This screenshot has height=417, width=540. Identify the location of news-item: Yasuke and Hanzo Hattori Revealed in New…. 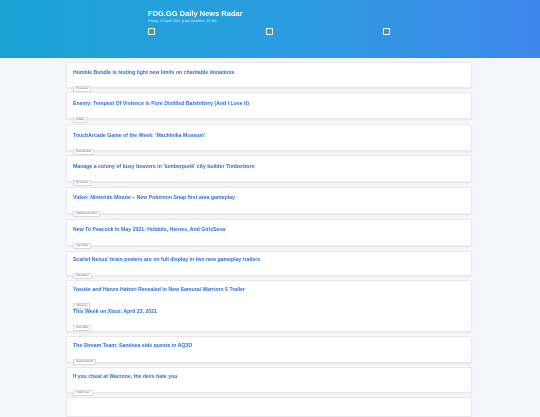
(159, 299).